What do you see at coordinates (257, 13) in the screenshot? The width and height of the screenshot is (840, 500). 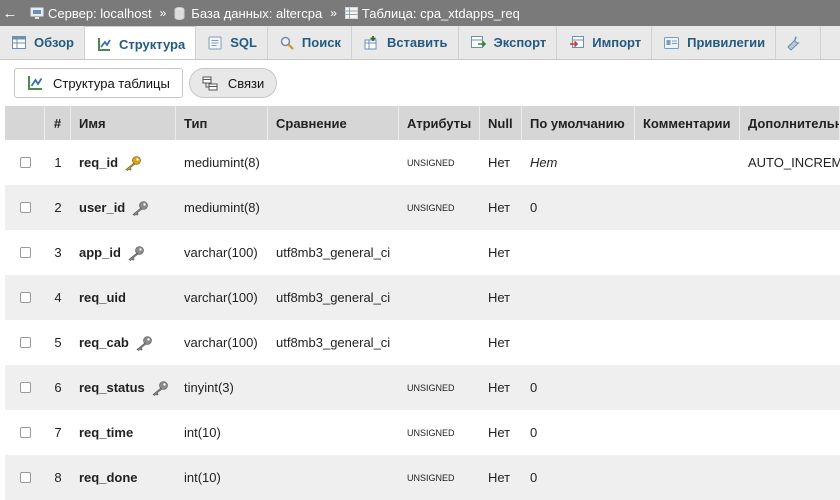 I see `breadcrumb-database-label: База данных: altercpa` at bounding box center [257, 13].